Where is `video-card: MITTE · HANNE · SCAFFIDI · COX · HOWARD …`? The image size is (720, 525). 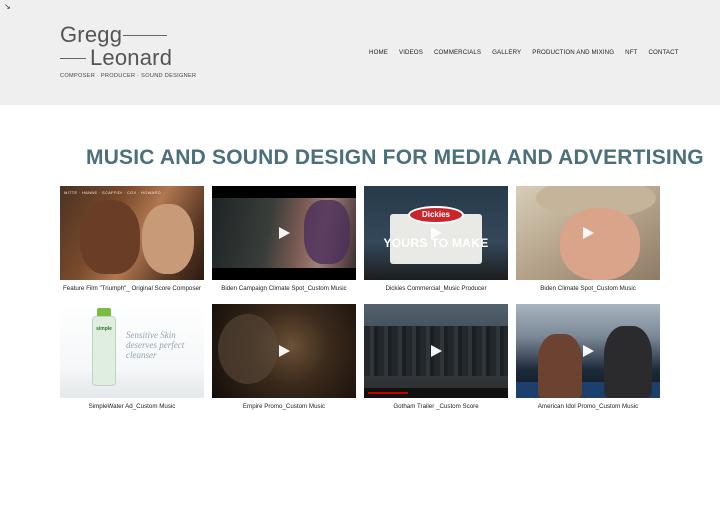 video-card: MITTE · HANNE · SCAFFIDI · COX · HOWARD … is located at coordinates (132, 239).